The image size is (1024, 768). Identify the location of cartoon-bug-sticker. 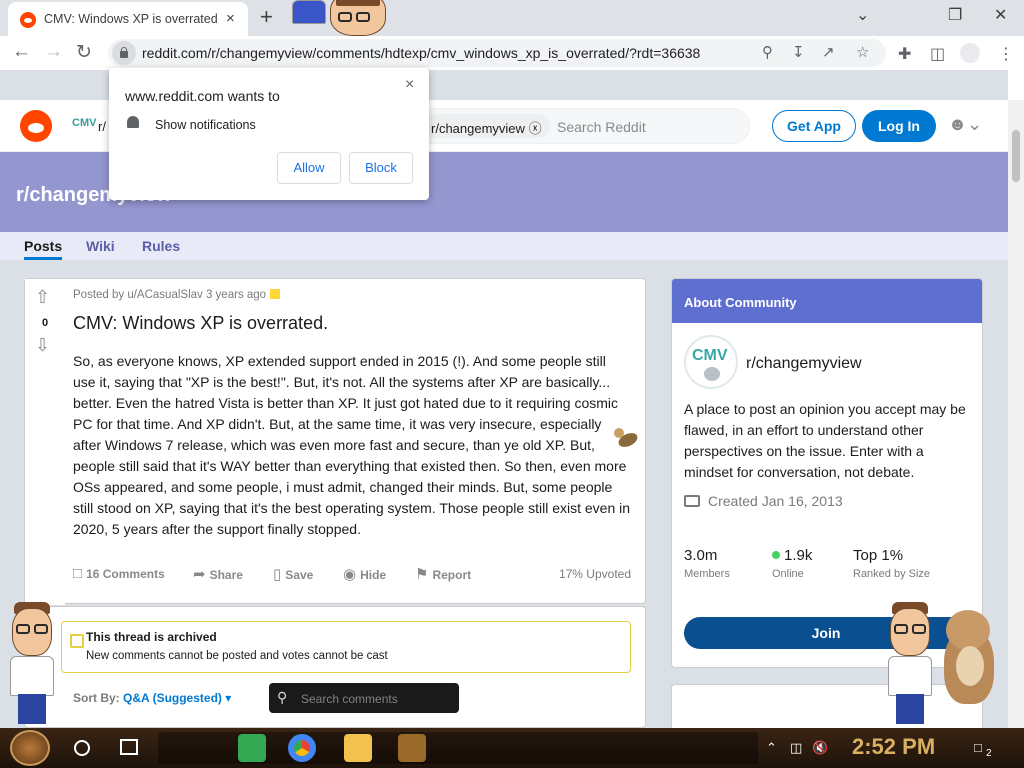
(627, 441).